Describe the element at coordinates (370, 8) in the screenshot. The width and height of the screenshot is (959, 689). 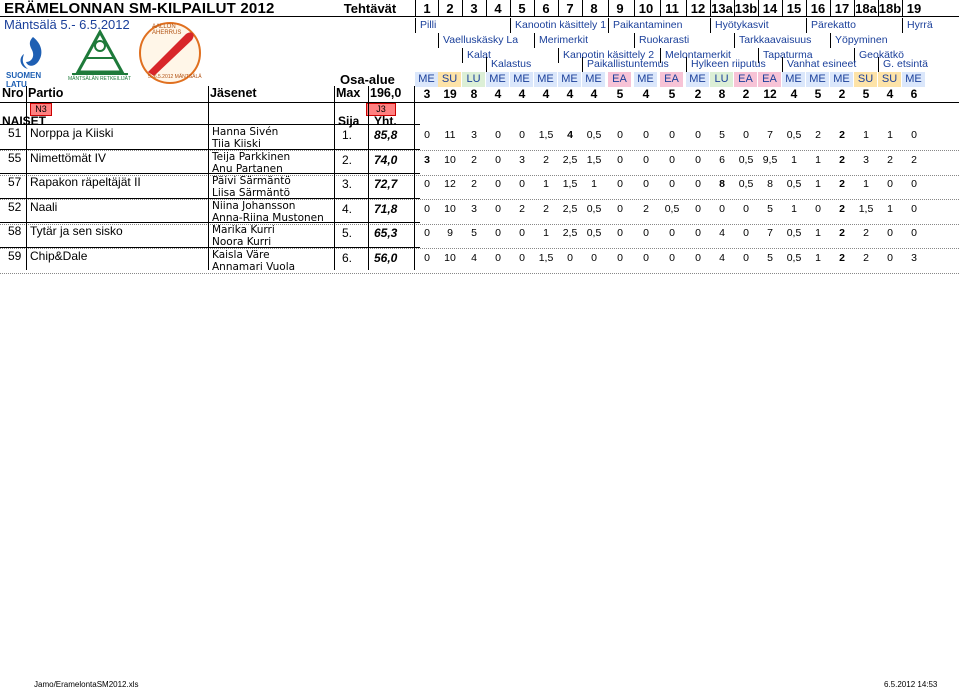
I see `tehtavat-label: Tehtävät` at that location.